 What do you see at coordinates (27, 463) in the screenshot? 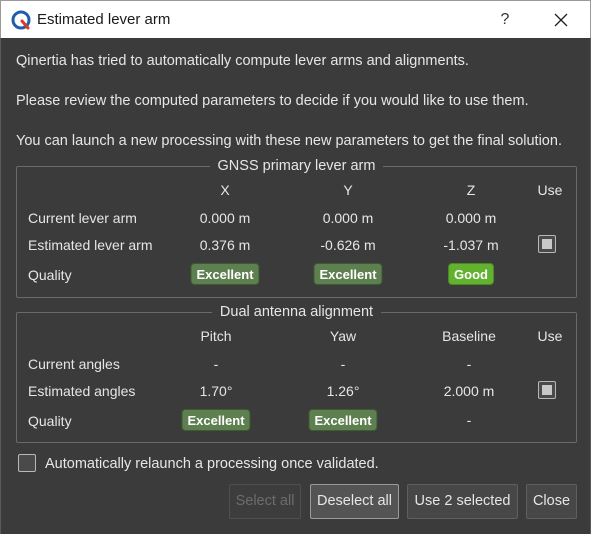
I see `auto-relaunch-checkbox` at bounding box center [27, 463].